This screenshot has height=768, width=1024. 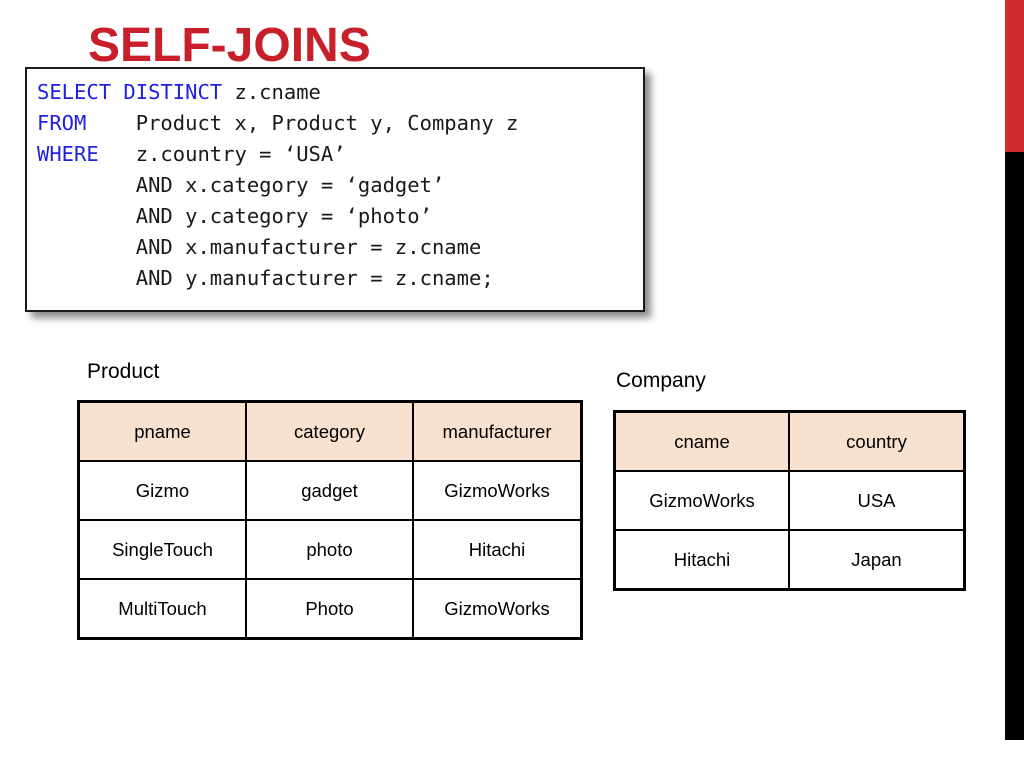 What do you see at coordinates (62, 123) in the screenshot?
I see `sql-keyword: FROM` at bounding box center [62, 123].